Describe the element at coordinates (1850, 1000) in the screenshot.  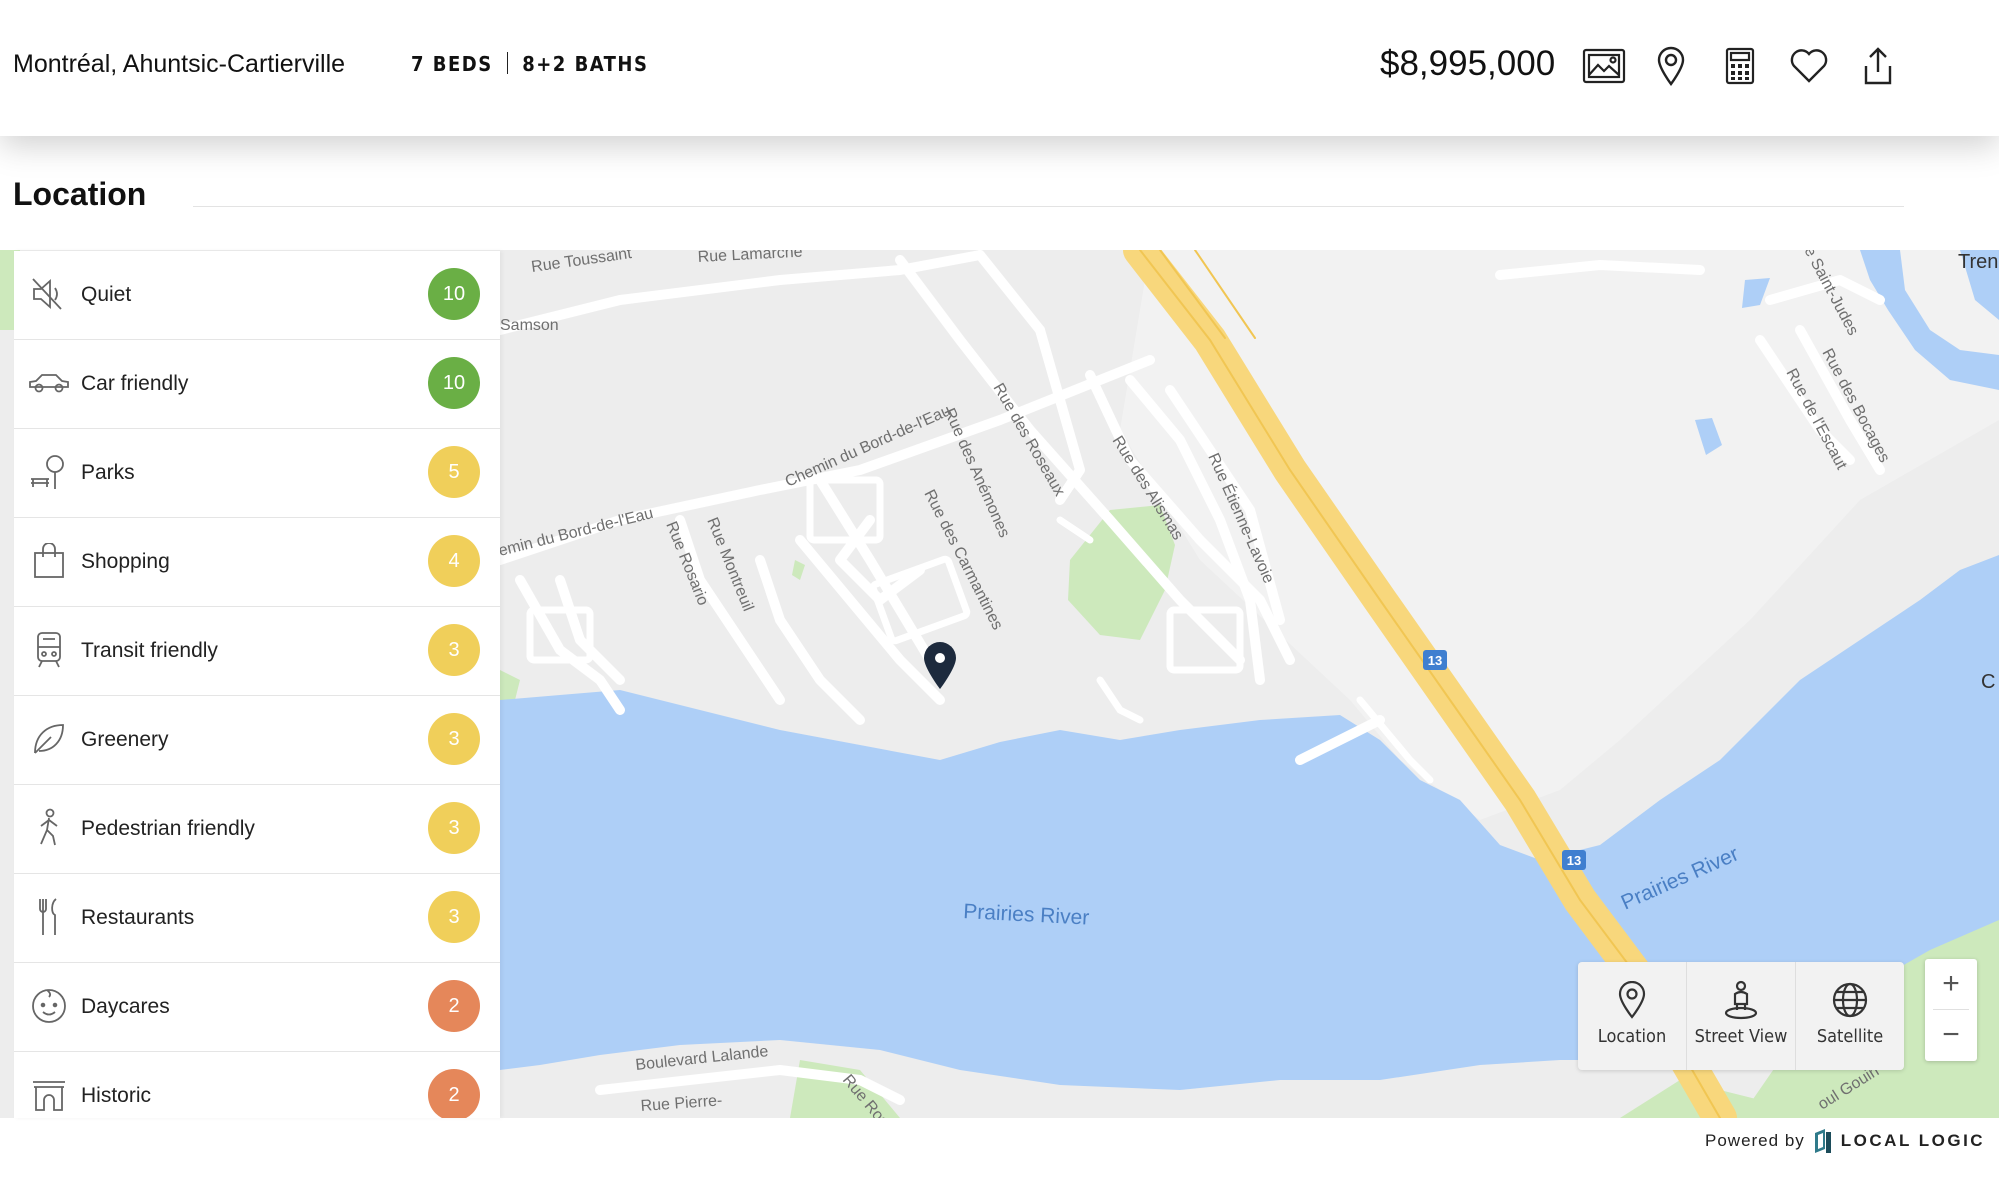
I see `globe-icon` at that location.